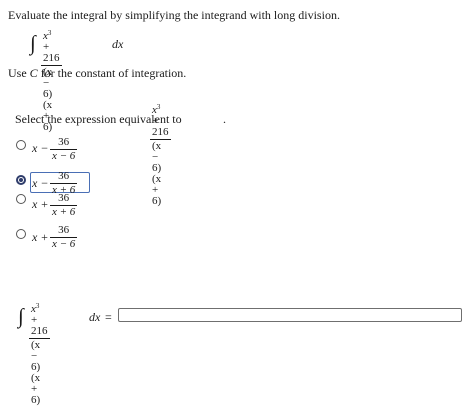  What do you see at coordinates (95, 317) in the screenshot?
I see `answer-dx-label: dx` at bounding box center [95, 317].